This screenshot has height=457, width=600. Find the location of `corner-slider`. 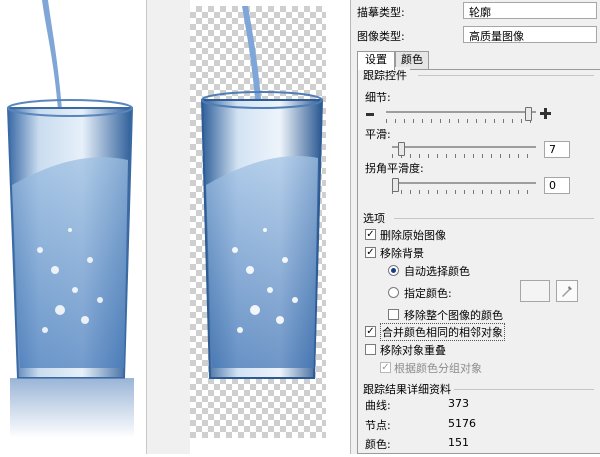

corner-slider is located at coordinates (464, 186).